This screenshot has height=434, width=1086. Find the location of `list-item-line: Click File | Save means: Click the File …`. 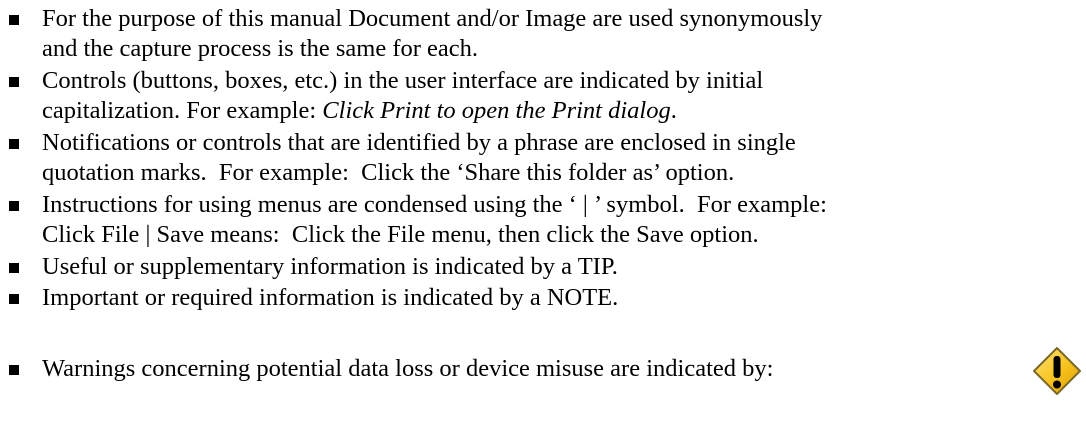

list-item-line: Click File | Save means: Click the File … is located at coordinates (400, 234).